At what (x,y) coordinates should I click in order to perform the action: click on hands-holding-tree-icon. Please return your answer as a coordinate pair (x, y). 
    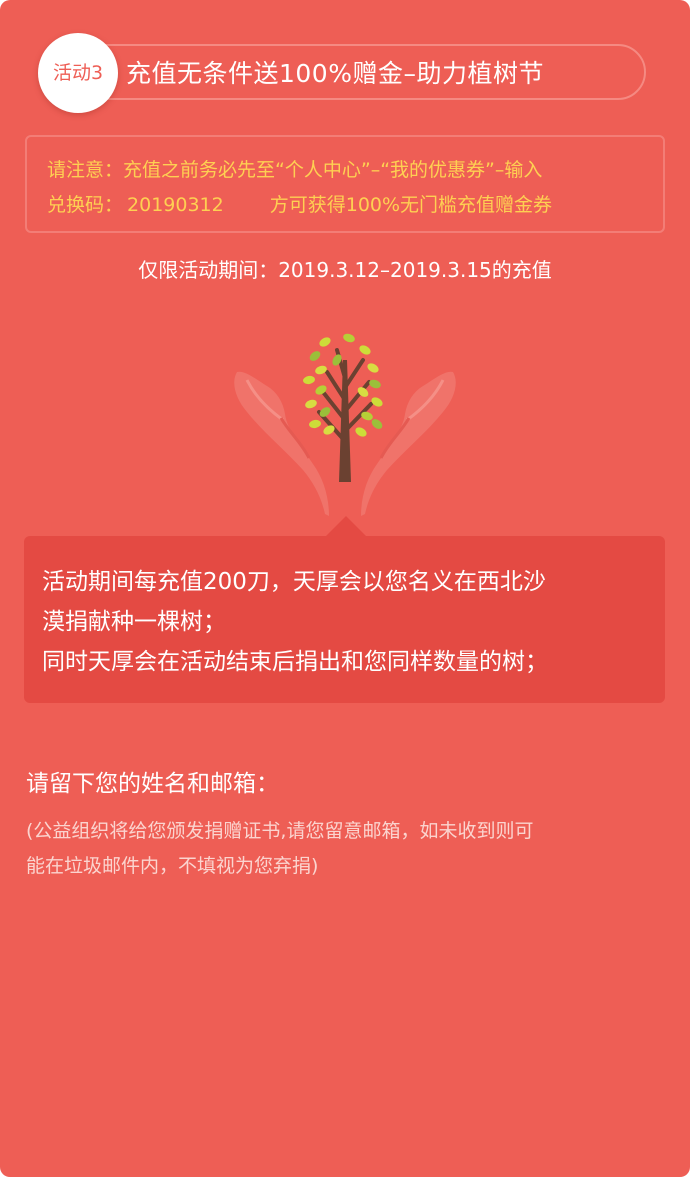
    Looking at the image, I should click on (345, 424).